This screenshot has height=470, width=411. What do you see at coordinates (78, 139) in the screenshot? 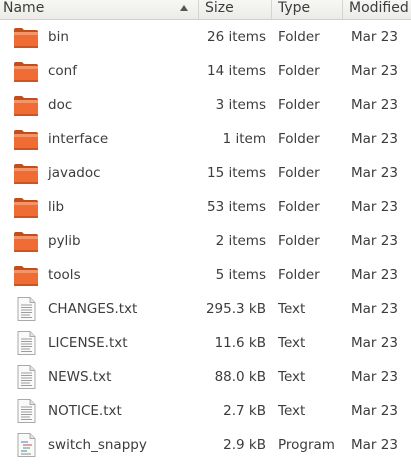
I see `file-name: interface` at bounding box center [78, 139].